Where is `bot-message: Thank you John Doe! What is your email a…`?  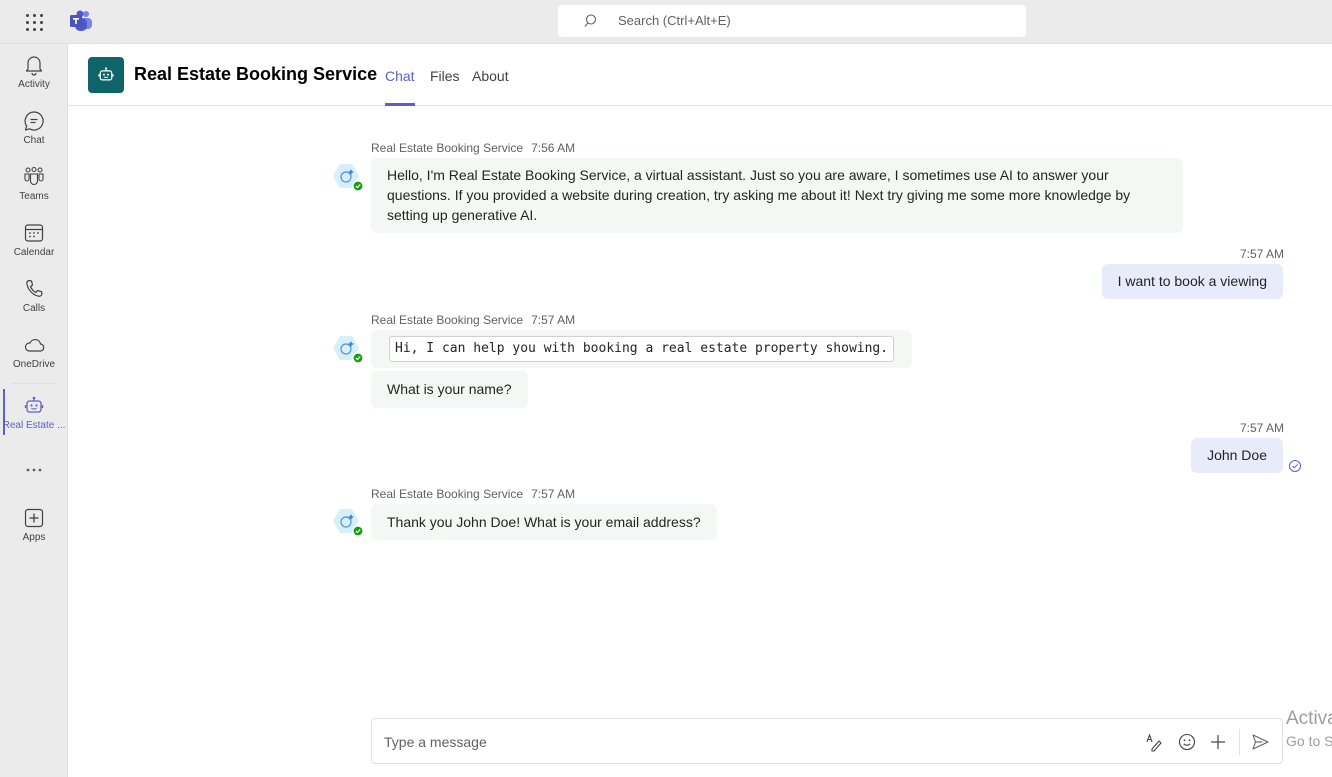 bot-message: Thank you John Doe! What is your email a… is located at coordinates (544, 522).